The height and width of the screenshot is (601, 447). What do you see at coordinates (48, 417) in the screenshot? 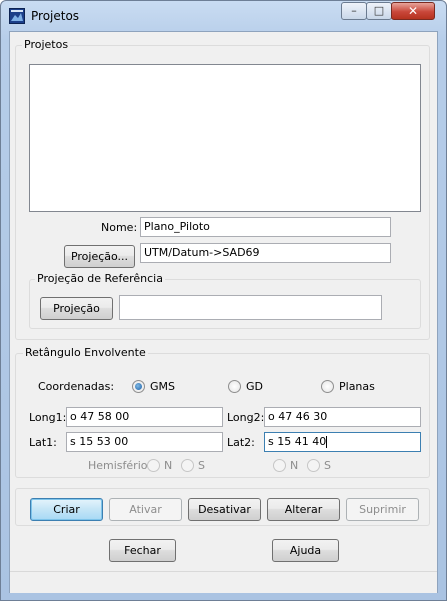
I see `long1-label: Long1:` at bounding box center [48, 417].